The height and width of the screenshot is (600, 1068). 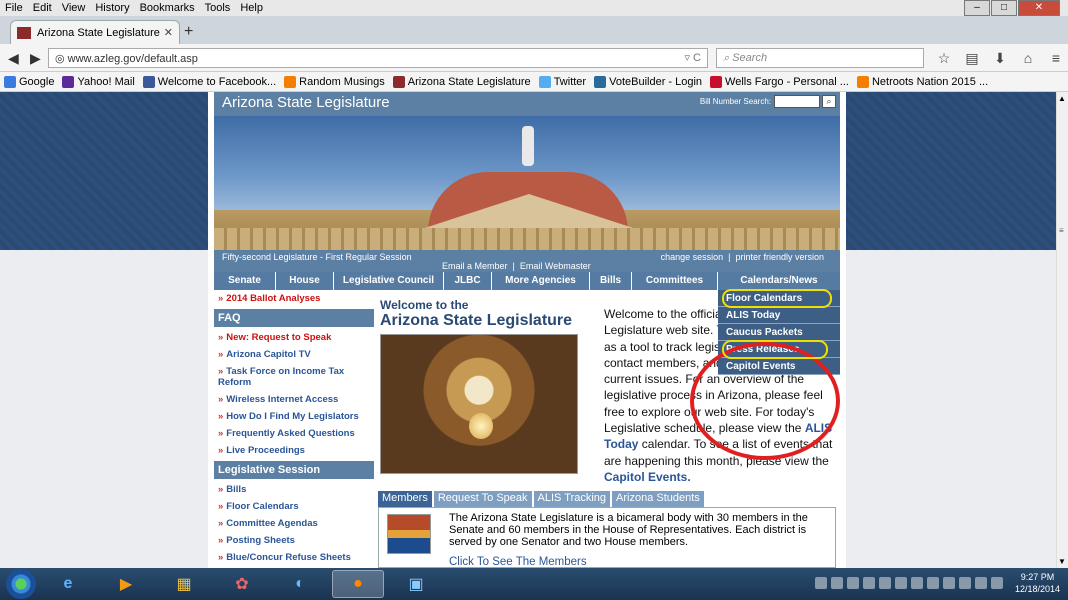 I want to click on globe-icon: ◎, so click(x=61, y=59).